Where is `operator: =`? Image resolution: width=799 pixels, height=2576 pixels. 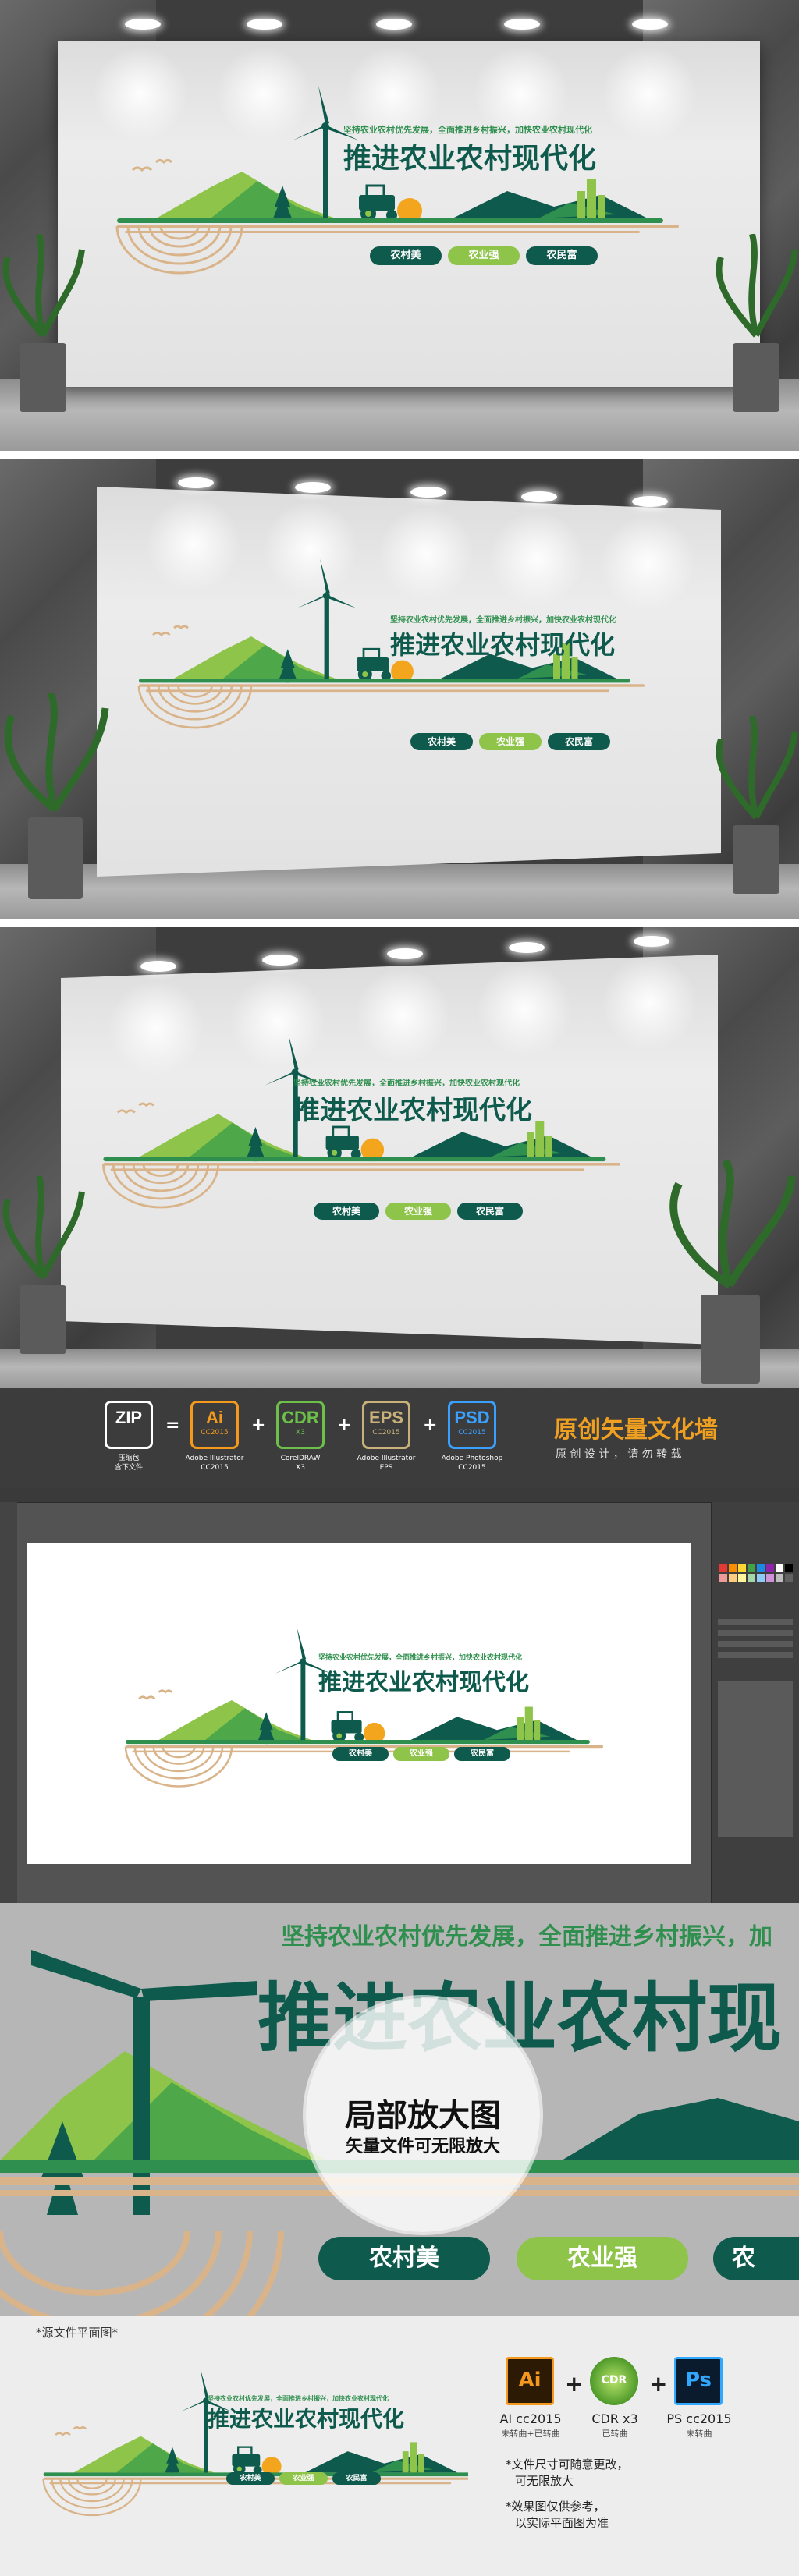 operator: = is located at coordinates (172, 1426).